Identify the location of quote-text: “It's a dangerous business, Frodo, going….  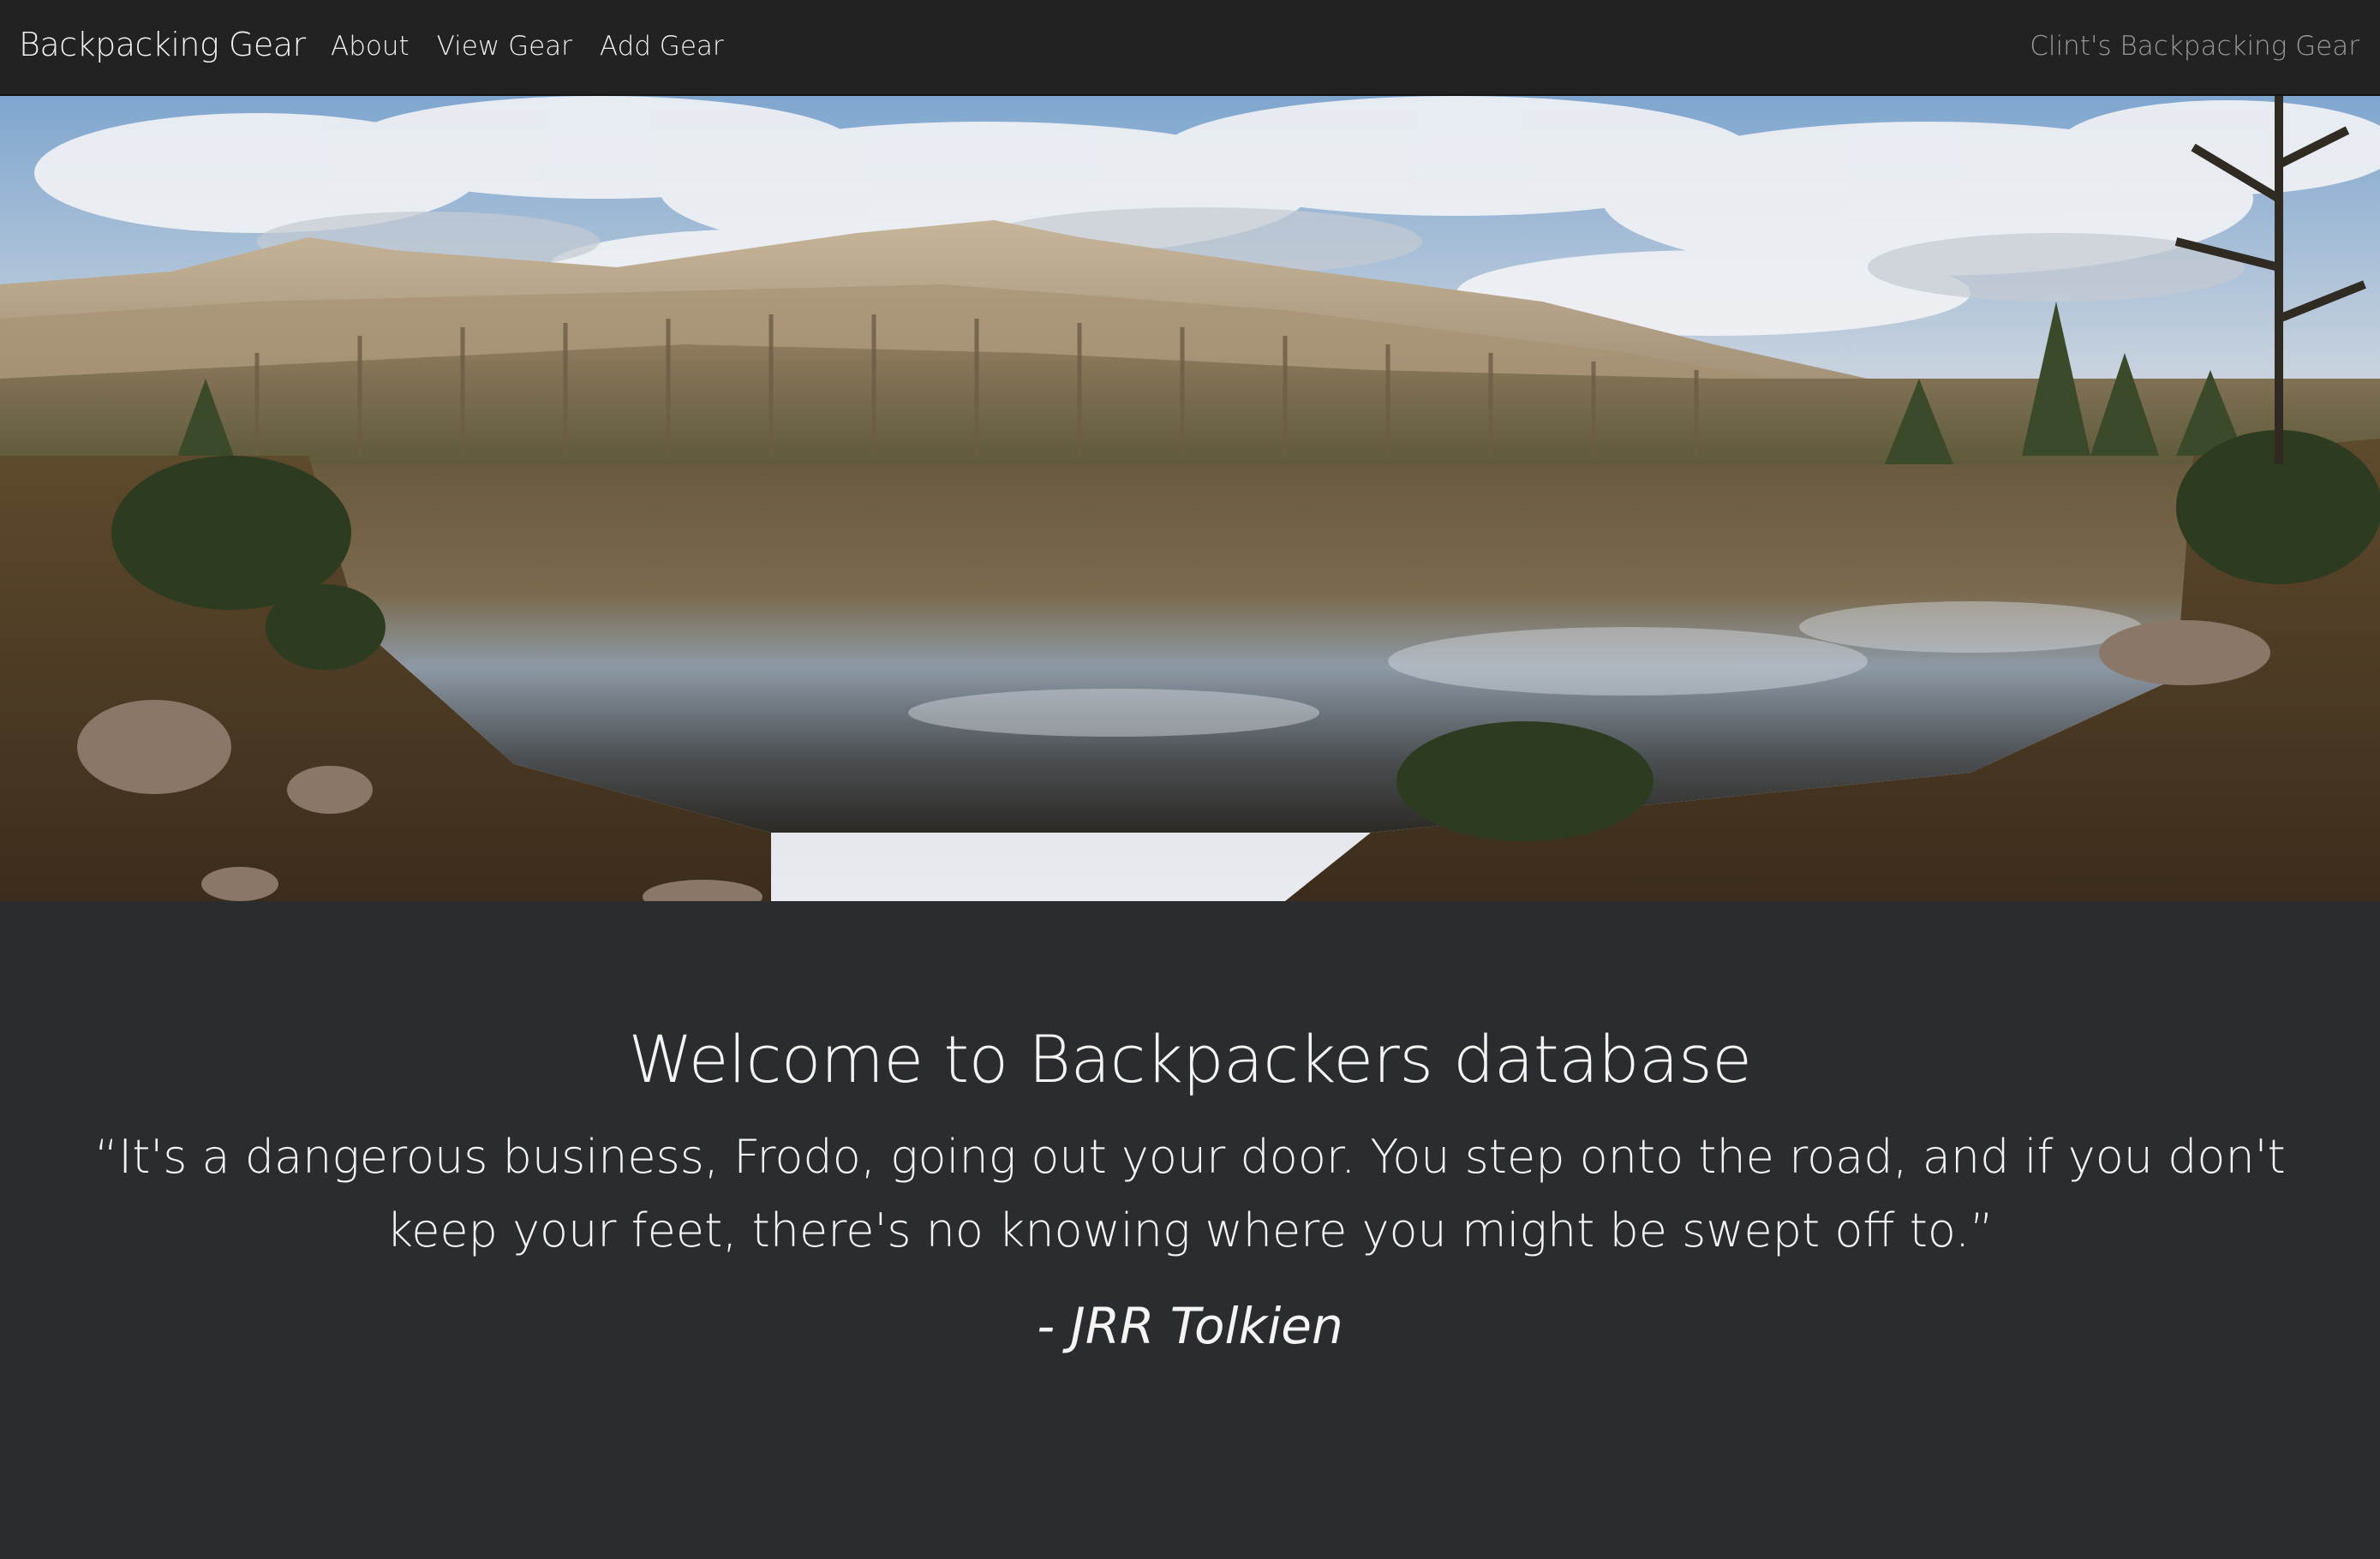
(1190, 1193).